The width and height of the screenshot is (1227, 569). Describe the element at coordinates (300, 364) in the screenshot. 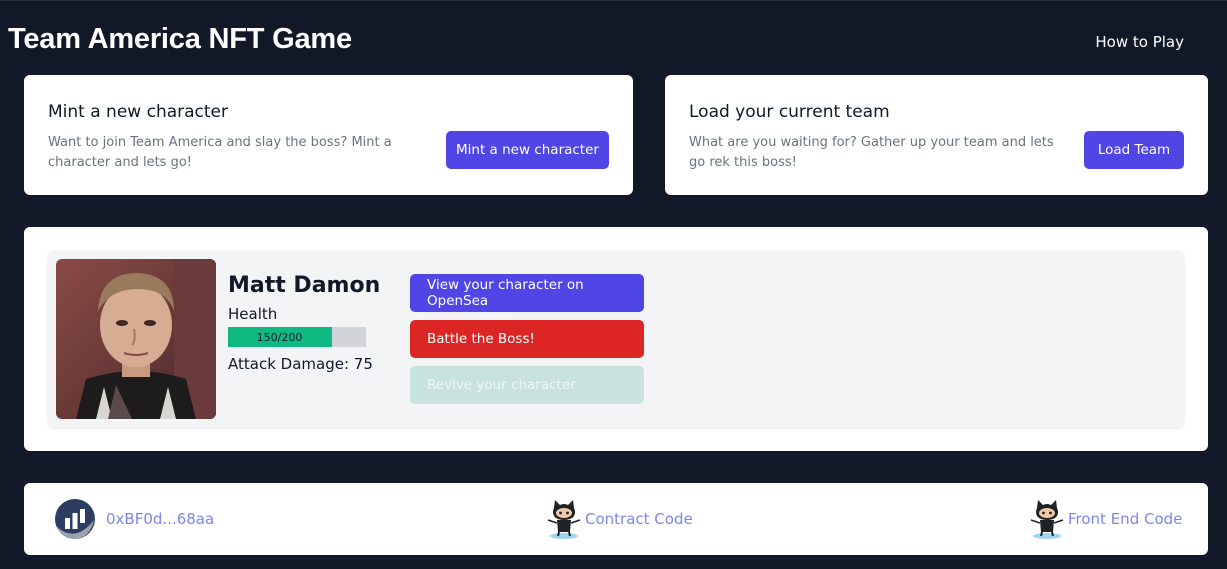

I see `attack-damage: Attack Damage: 75` at that location.